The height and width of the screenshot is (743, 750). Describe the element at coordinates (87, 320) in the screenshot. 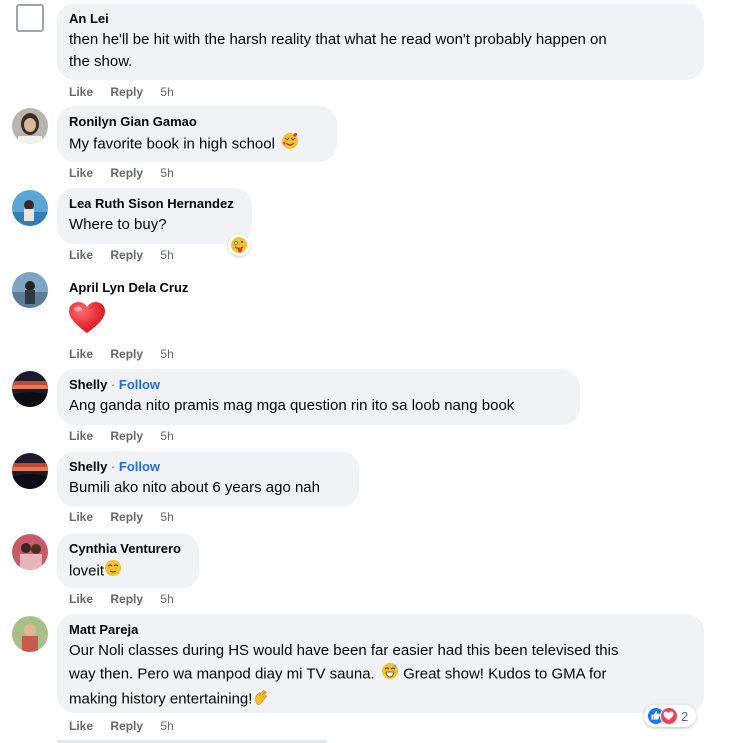

I see `heart-emoji-icon` at that location.